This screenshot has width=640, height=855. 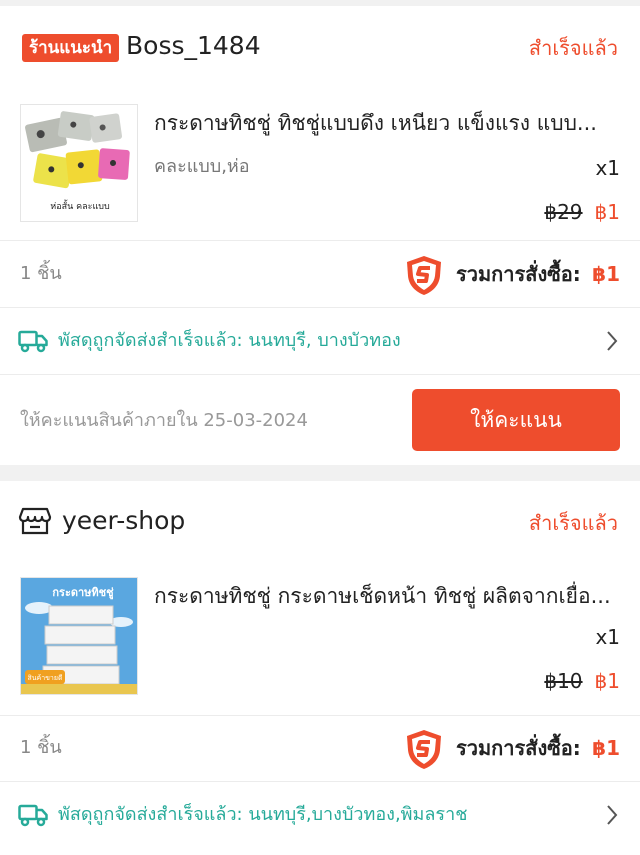 What do you see at coordinates (202, 166) in the screenshot?
I see `product-variant: คละแบบ,ห่อ` at bounding box center [202, 166].